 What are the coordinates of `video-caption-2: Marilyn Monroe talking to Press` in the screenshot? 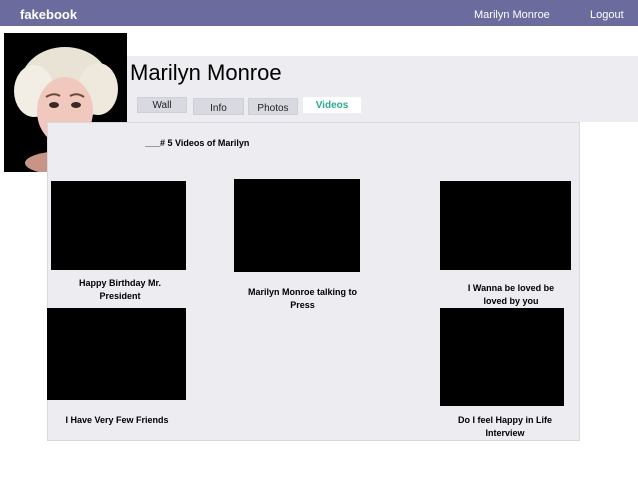 It's located at (302, 299).